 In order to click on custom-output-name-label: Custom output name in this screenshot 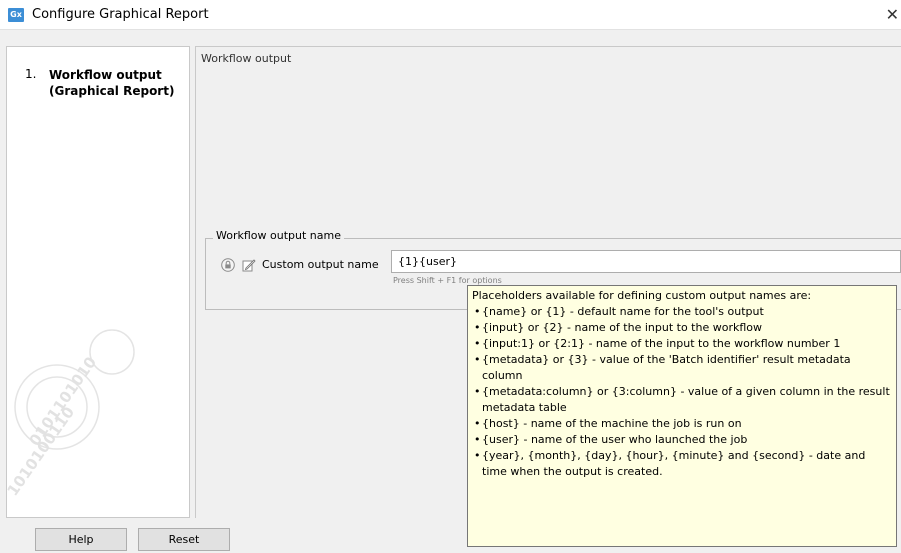, I will do `click(320, 264)`.